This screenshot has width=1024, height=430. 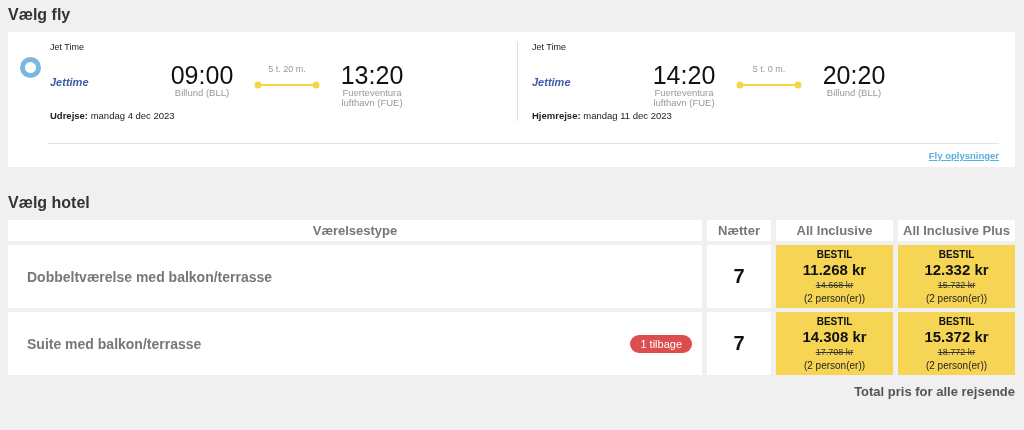 What do you see at coordinates (114, 343) in the screenshot?
I see `room-type: Suite med balkon/terrasse` at bounding box center [114, 343].